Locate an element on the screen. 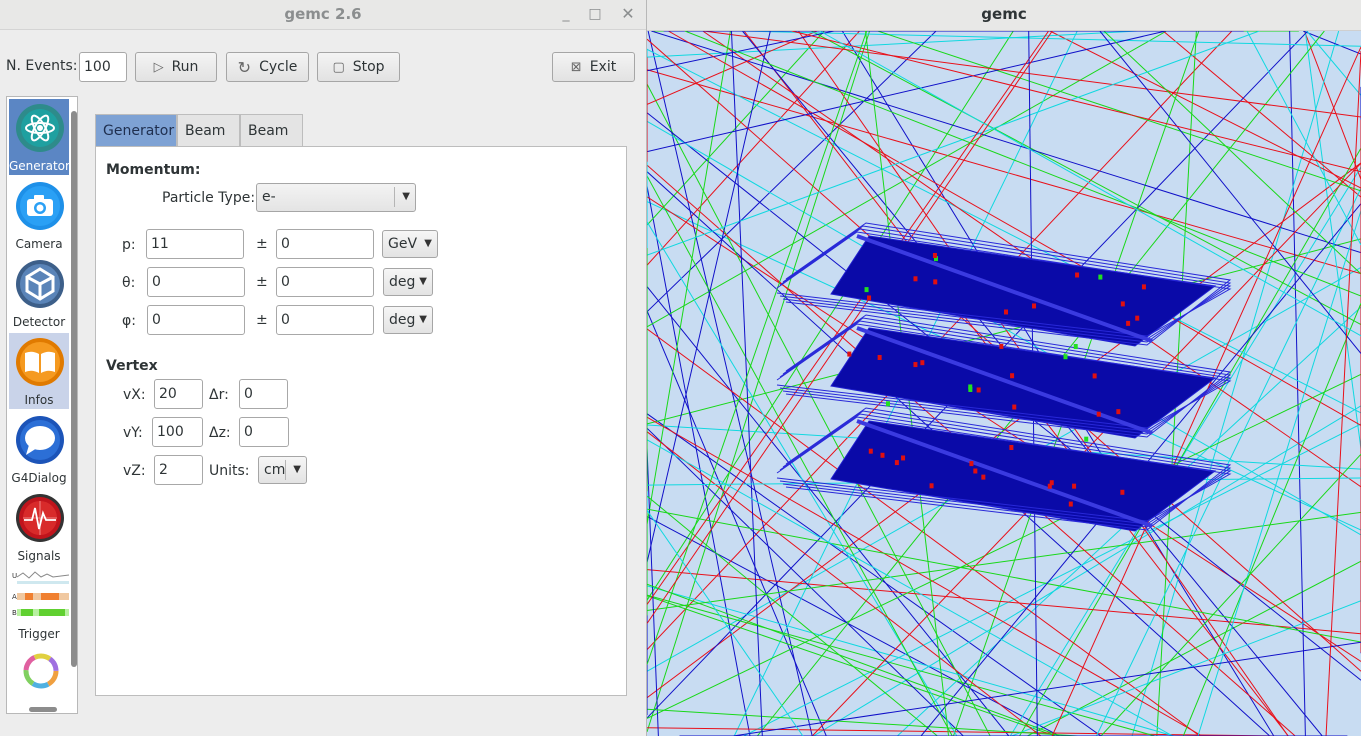 This screenshot has width=1361, height=736. cycle-button: ↻ Cycle is located at coordinates (267, 67).